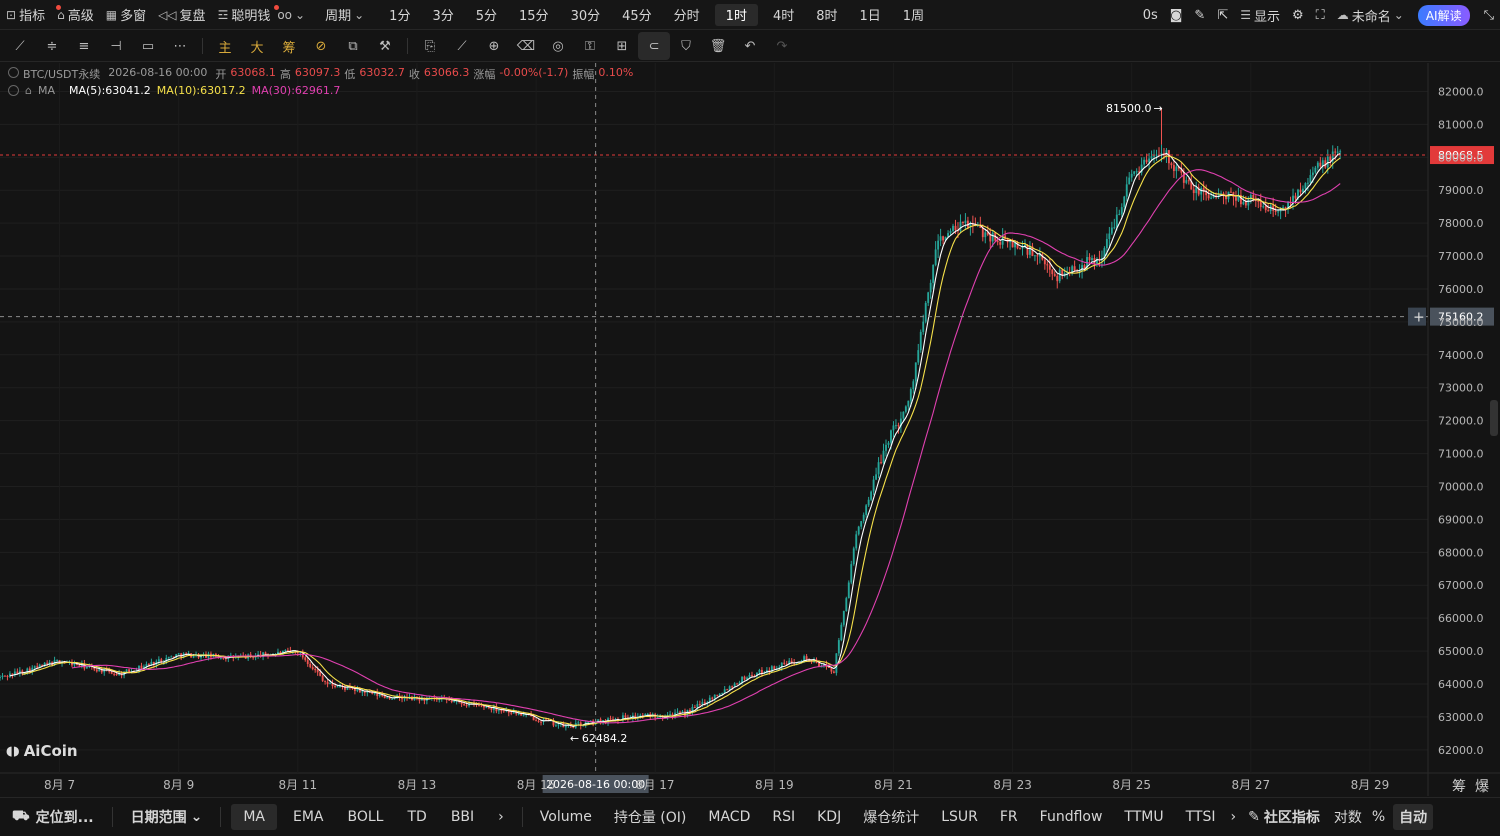 Image resolution: width=1500 pixels, height=836 pixels. What do you see at coordinates (399, 15) in the screenshot?
I see `period-tab: 1分` at bounding box center [399, 15].